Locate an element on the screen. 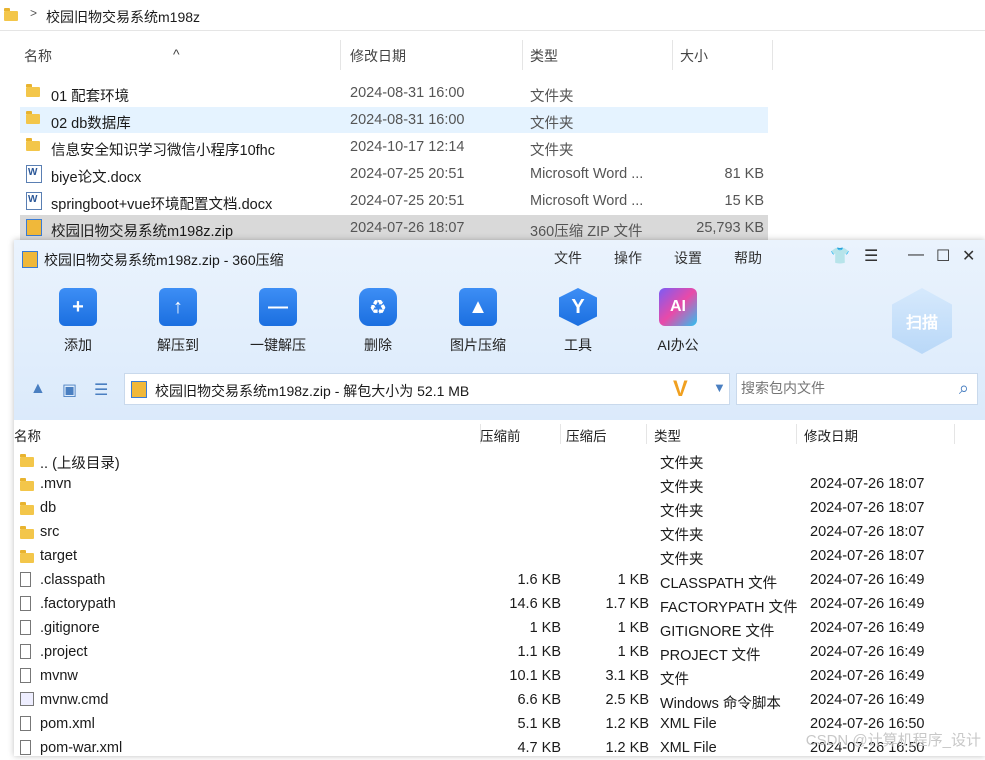 This screenshot has width=985, height=760. entry-name: src is located at coordinates (50, 532).